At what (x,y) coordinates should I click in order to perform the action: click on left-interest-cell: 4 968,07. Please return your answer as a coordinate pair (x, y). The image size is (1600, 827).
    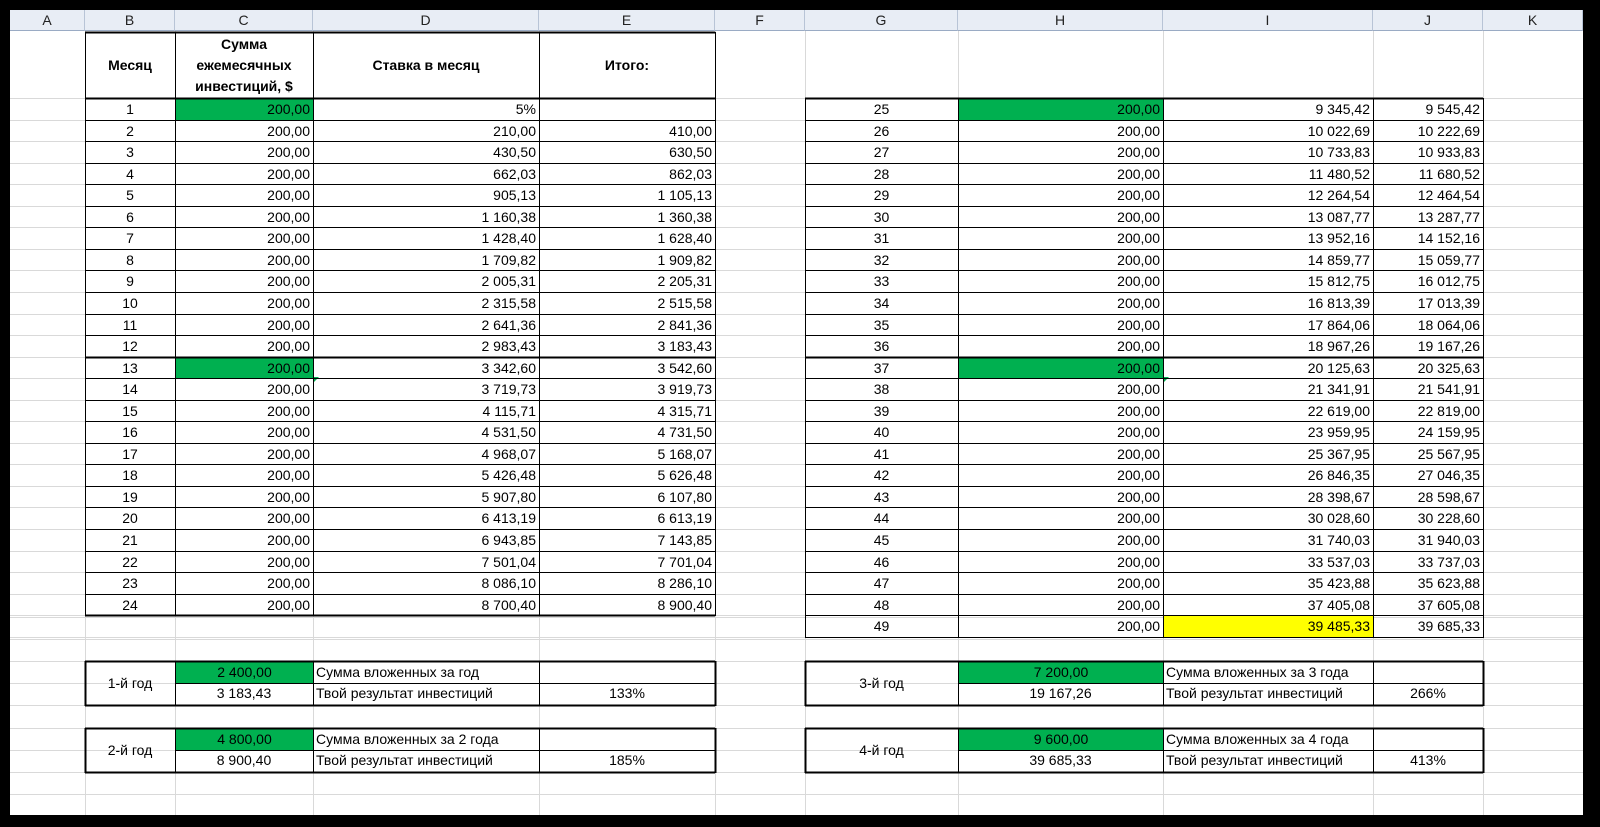
    Looking at the image, I should click on (426, 454).